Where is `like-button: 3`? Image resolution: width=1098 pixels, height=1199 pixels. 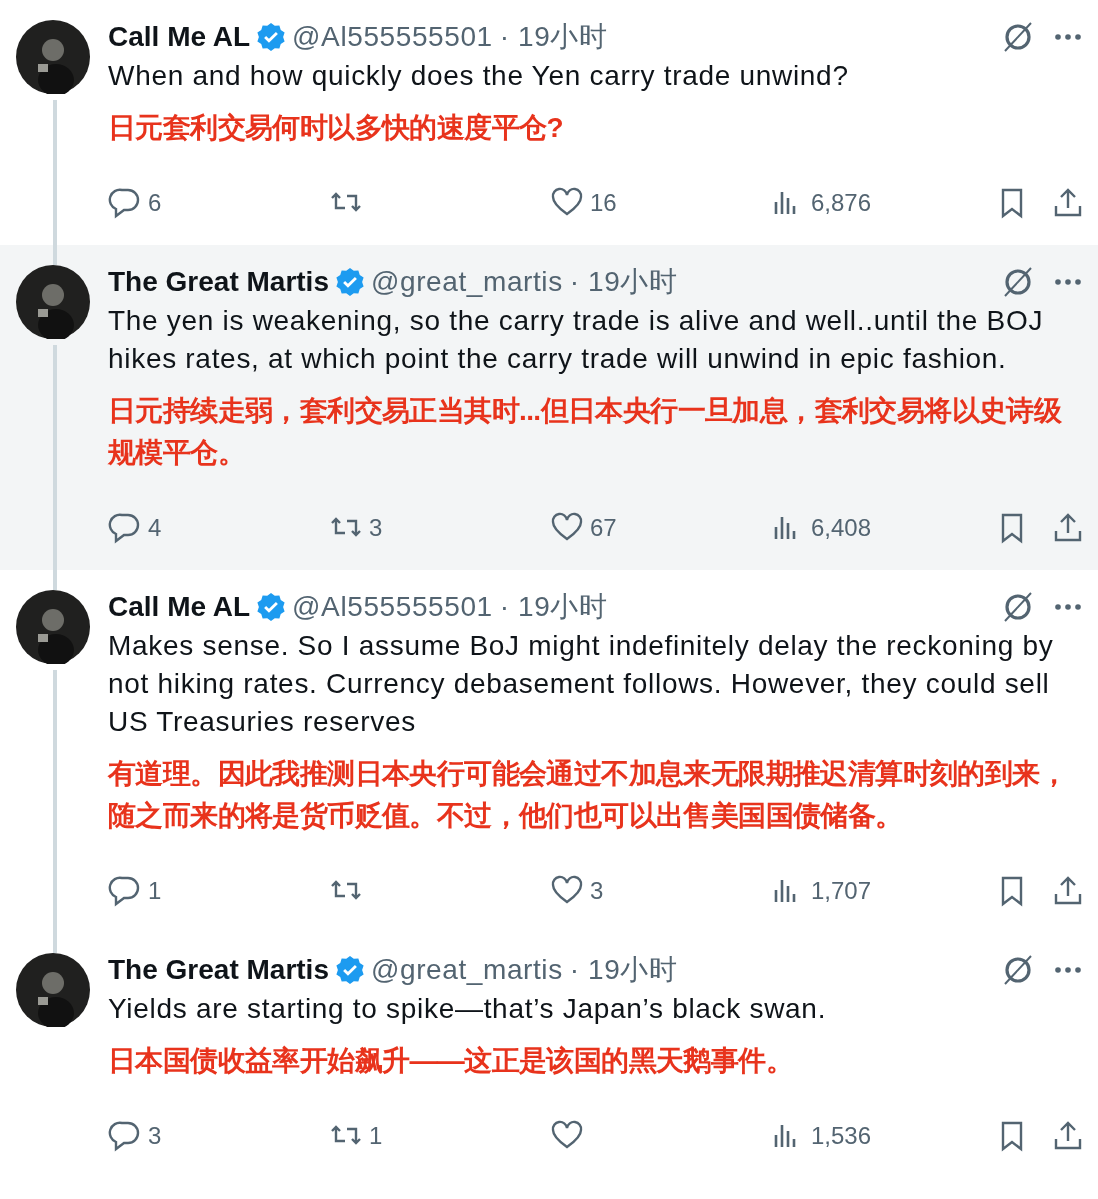 like-button: 3 is located at coordinates (660, 891).